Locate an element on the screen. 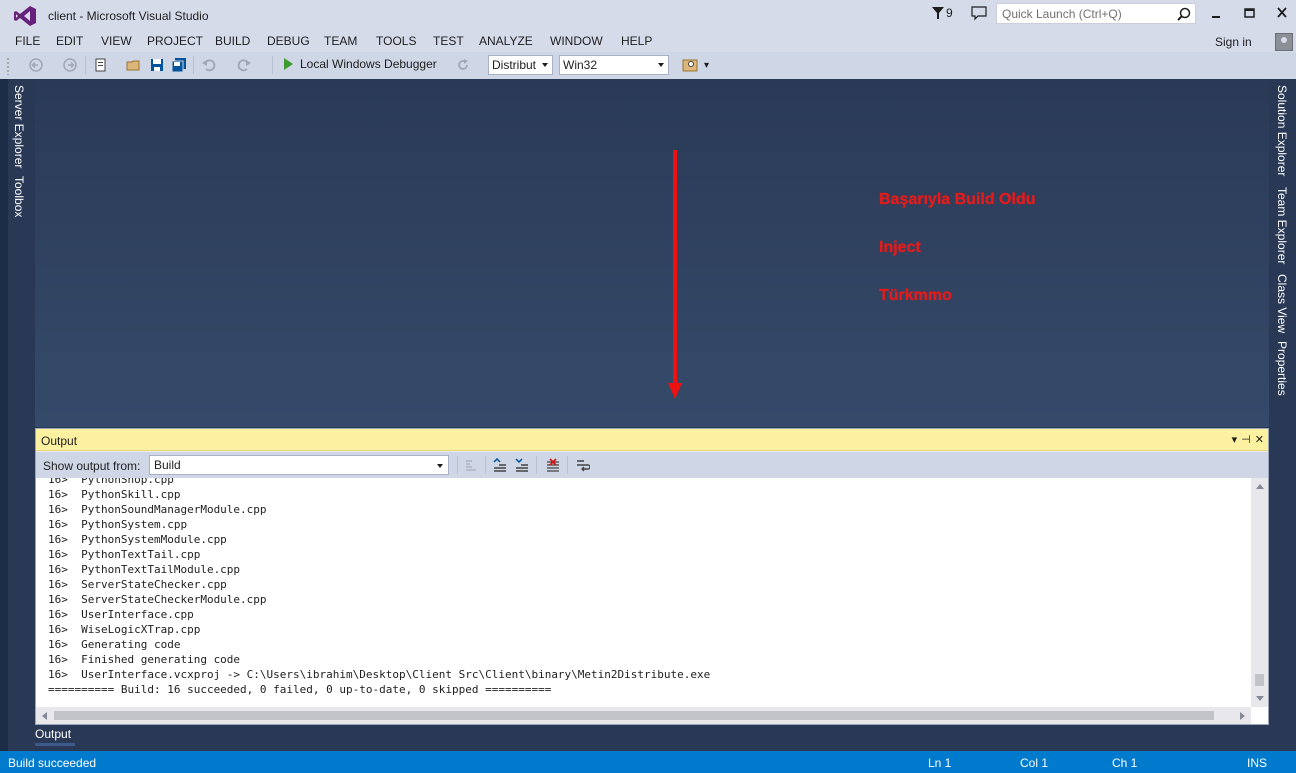 Image resolution: width=1296 pixels, height=773 pixels. menu-edit: EDIT is located at coordinates (69, 41).